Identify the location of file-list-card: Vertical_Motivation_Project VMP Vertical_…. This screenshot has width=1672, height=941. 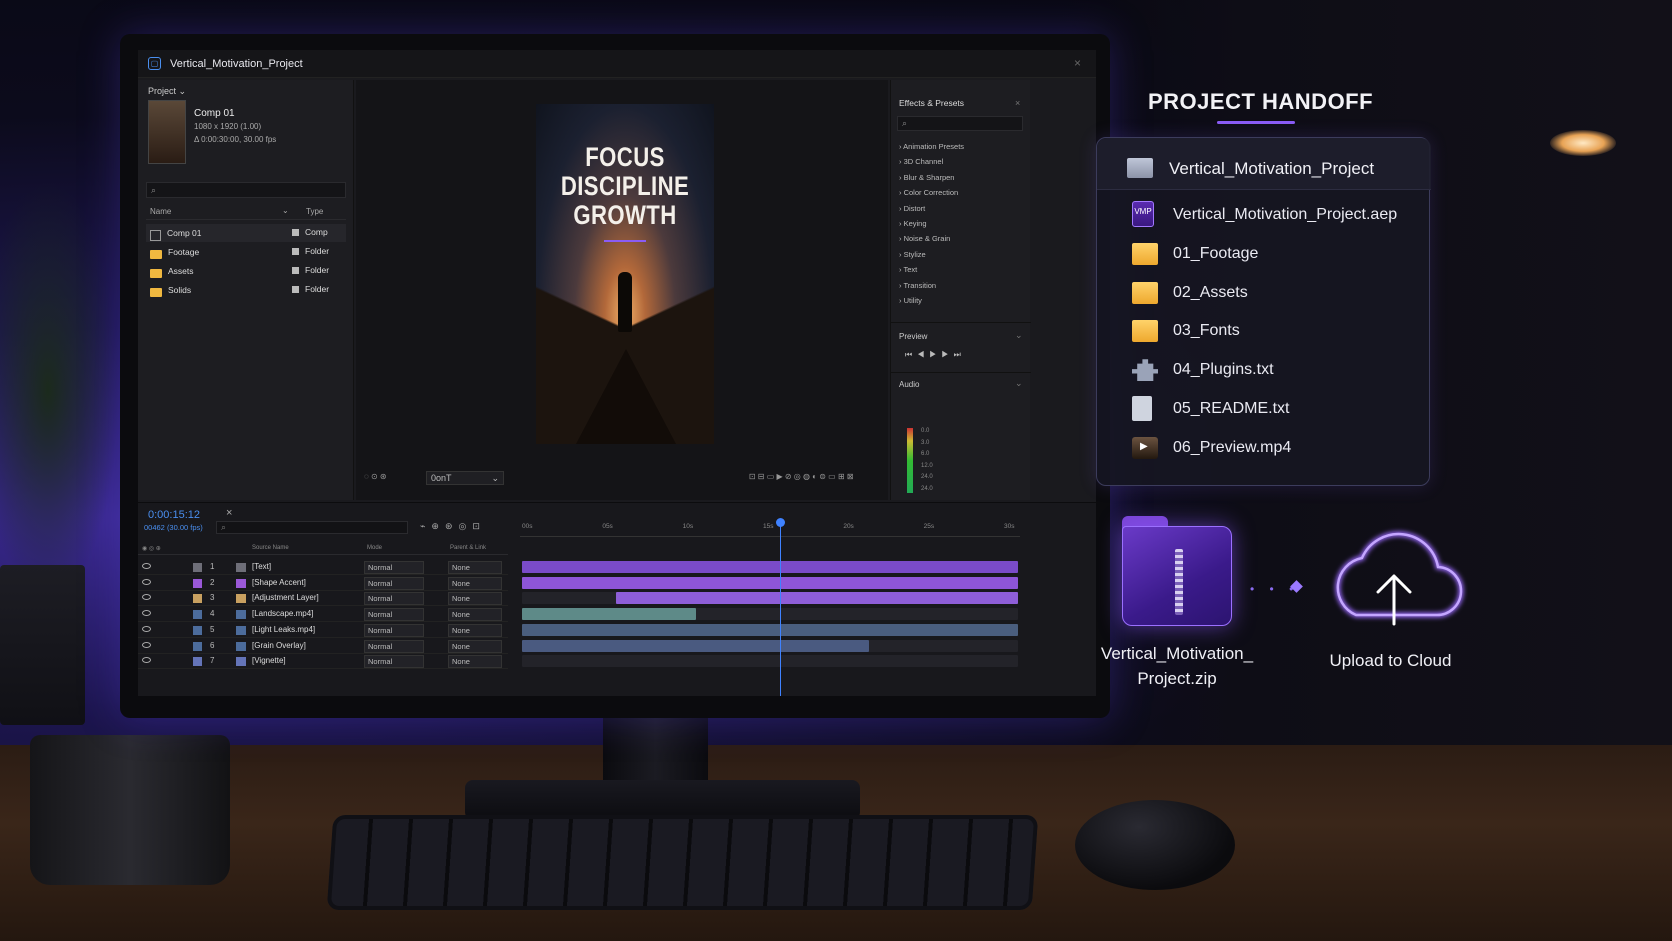
(1263, 311).